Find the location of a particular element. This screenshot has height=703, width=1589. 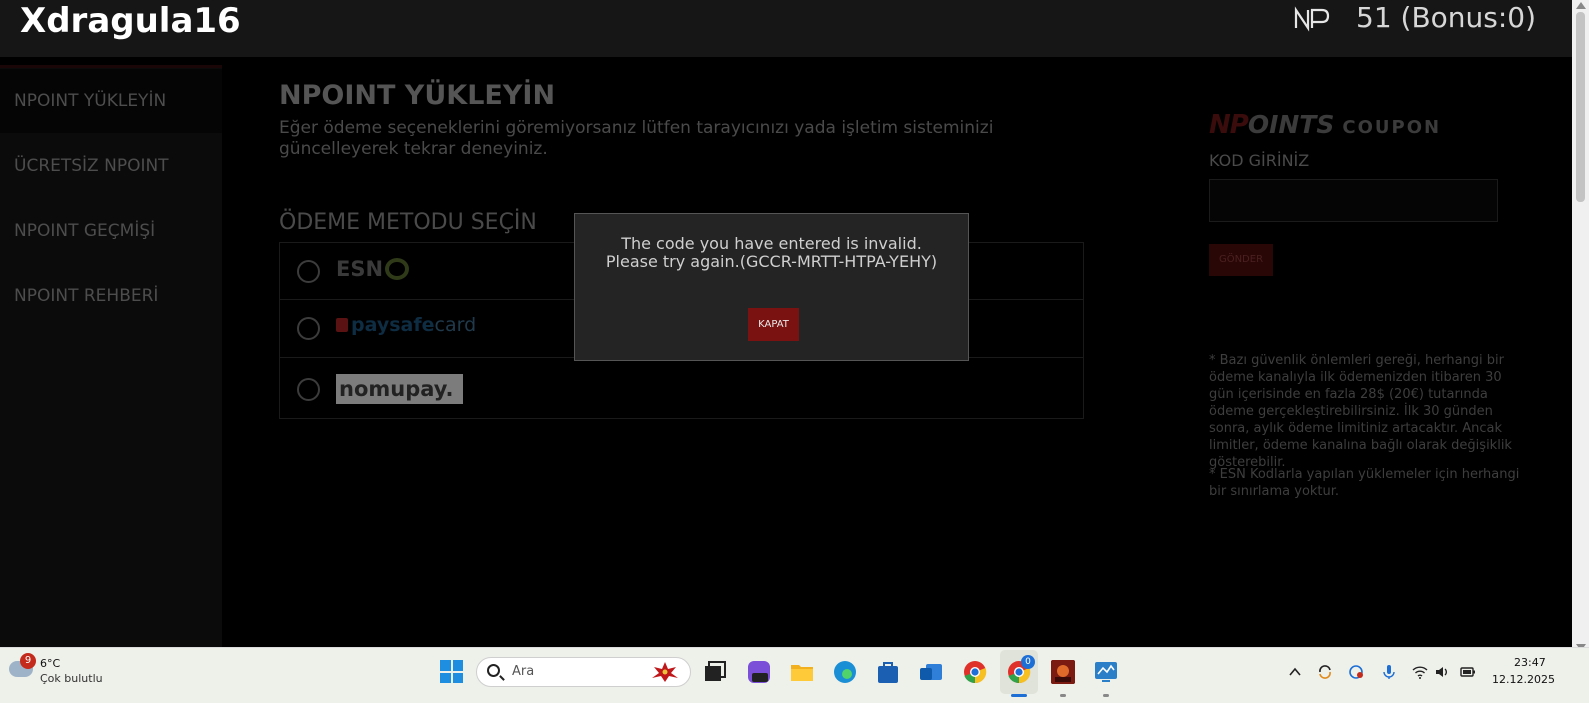

outlook-icon is located at coordinates (931, 672).